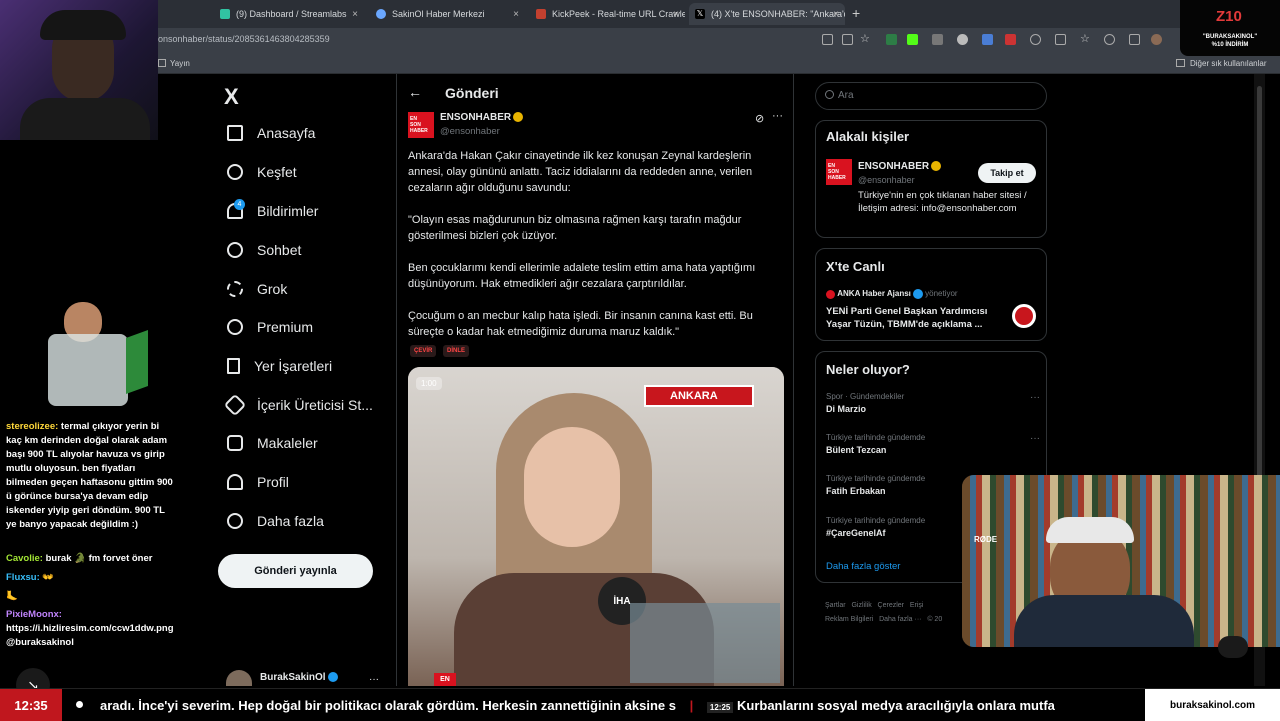  I want to click on follow-button: Takip et, so click(1007, 173).